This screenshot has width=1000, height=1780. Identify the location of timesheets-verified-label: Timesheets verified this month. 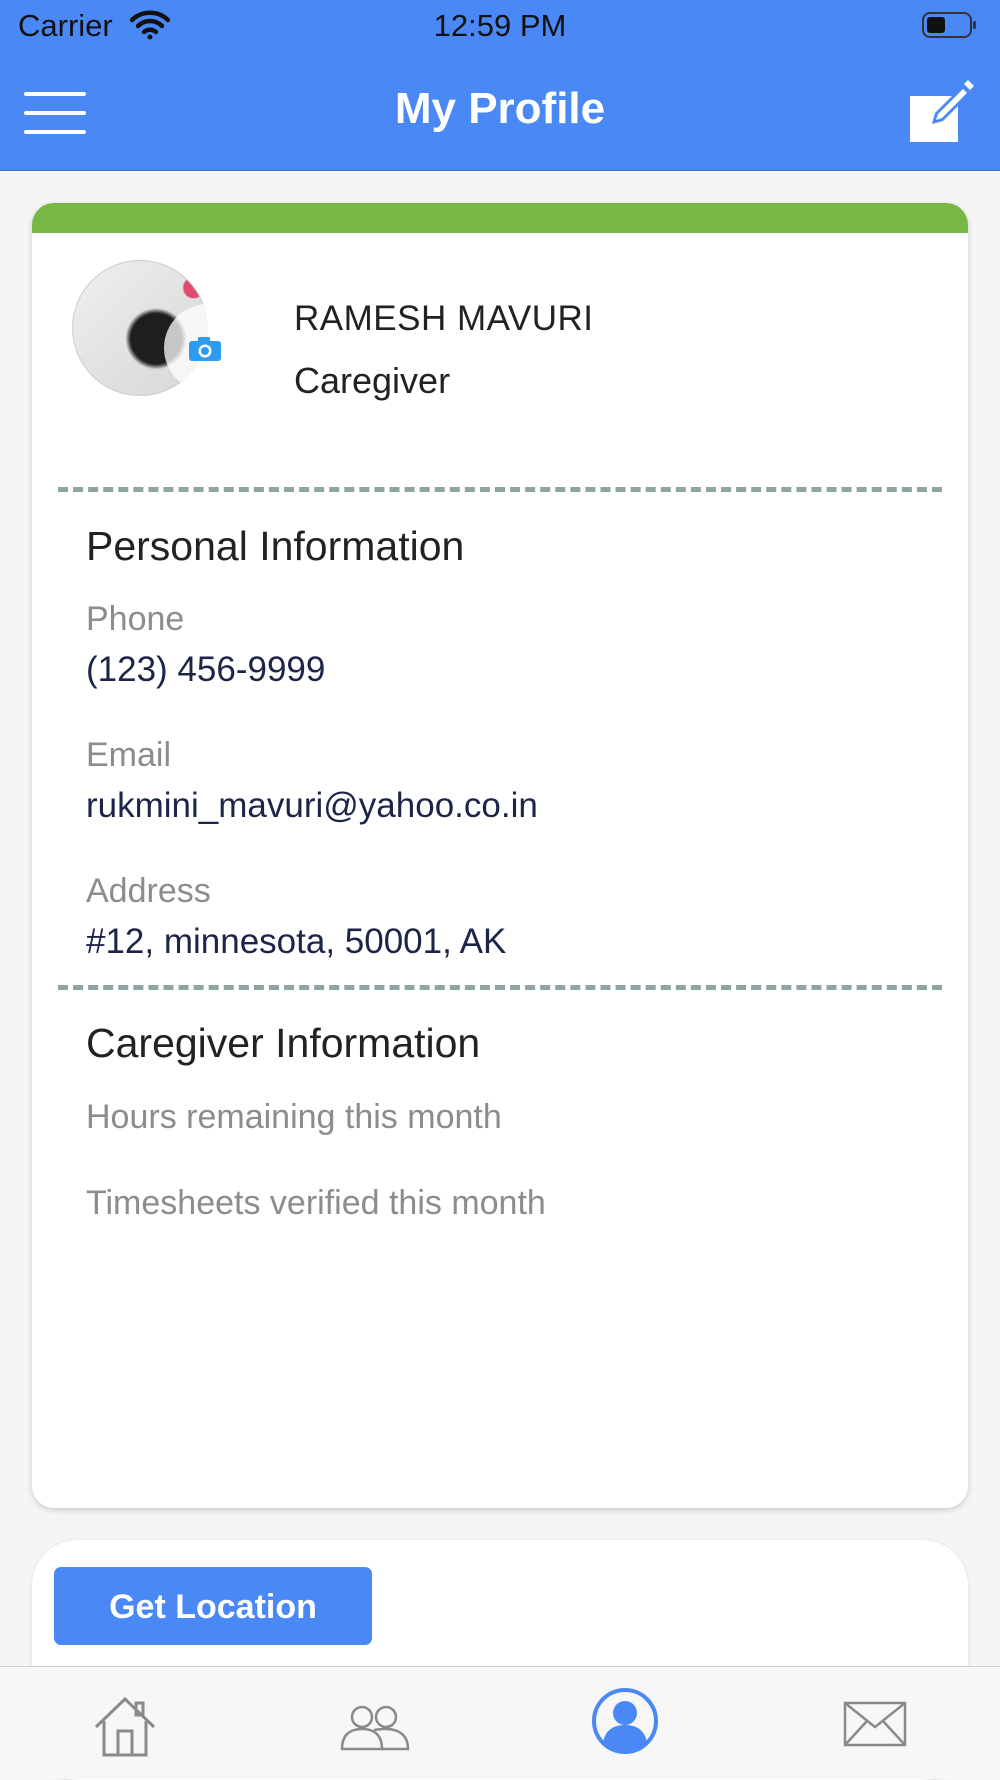
(316, 1203).